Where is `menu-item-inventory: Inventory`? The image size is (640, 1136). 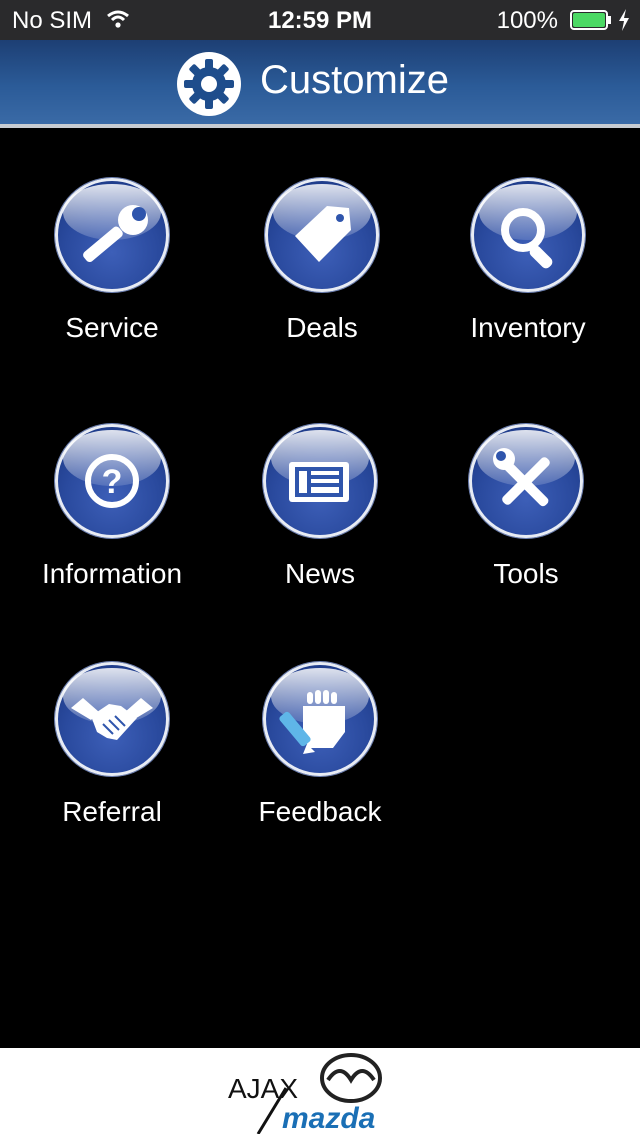
menu-item-inventory: Inventory is located at coordinates (528, 288).